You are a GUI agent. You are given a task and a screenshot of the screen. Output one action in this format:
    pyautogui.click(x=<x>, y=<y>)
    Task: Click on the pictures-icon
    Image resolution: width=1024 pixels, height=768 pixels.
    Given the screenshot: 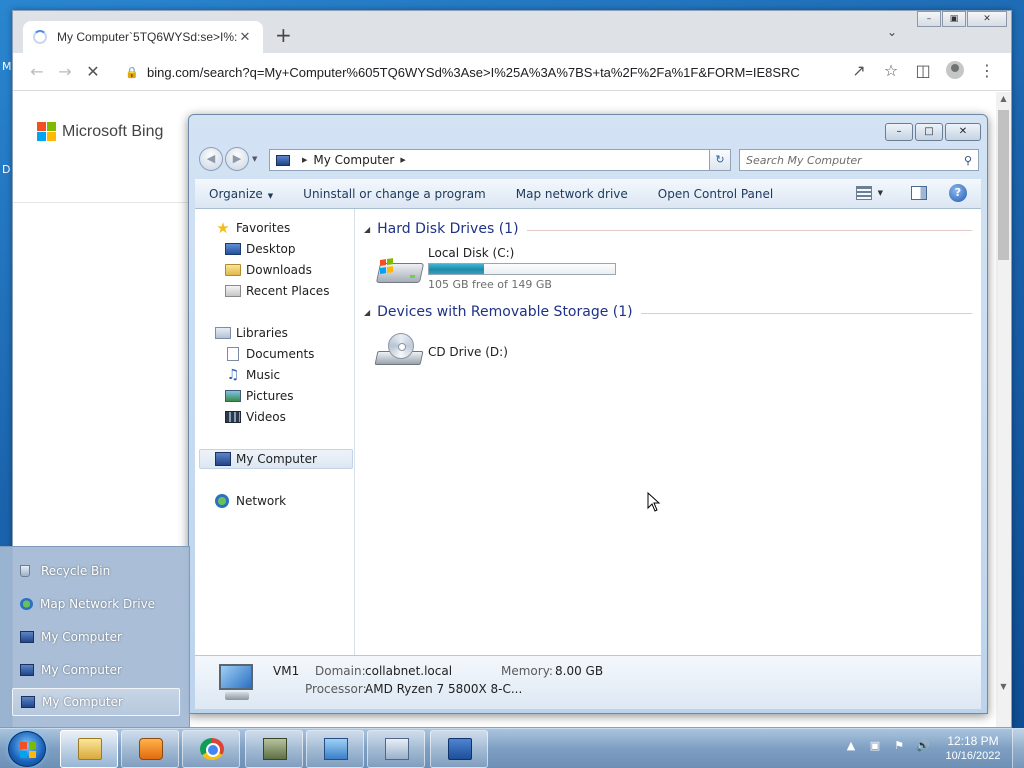 What is the action you would take?
    pyautogui.click(x=233, y=396)
    